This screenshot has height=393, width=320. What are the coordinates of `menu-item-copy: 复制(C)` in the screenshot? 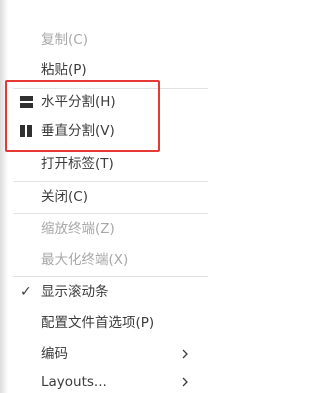 It's located at (108, 40).